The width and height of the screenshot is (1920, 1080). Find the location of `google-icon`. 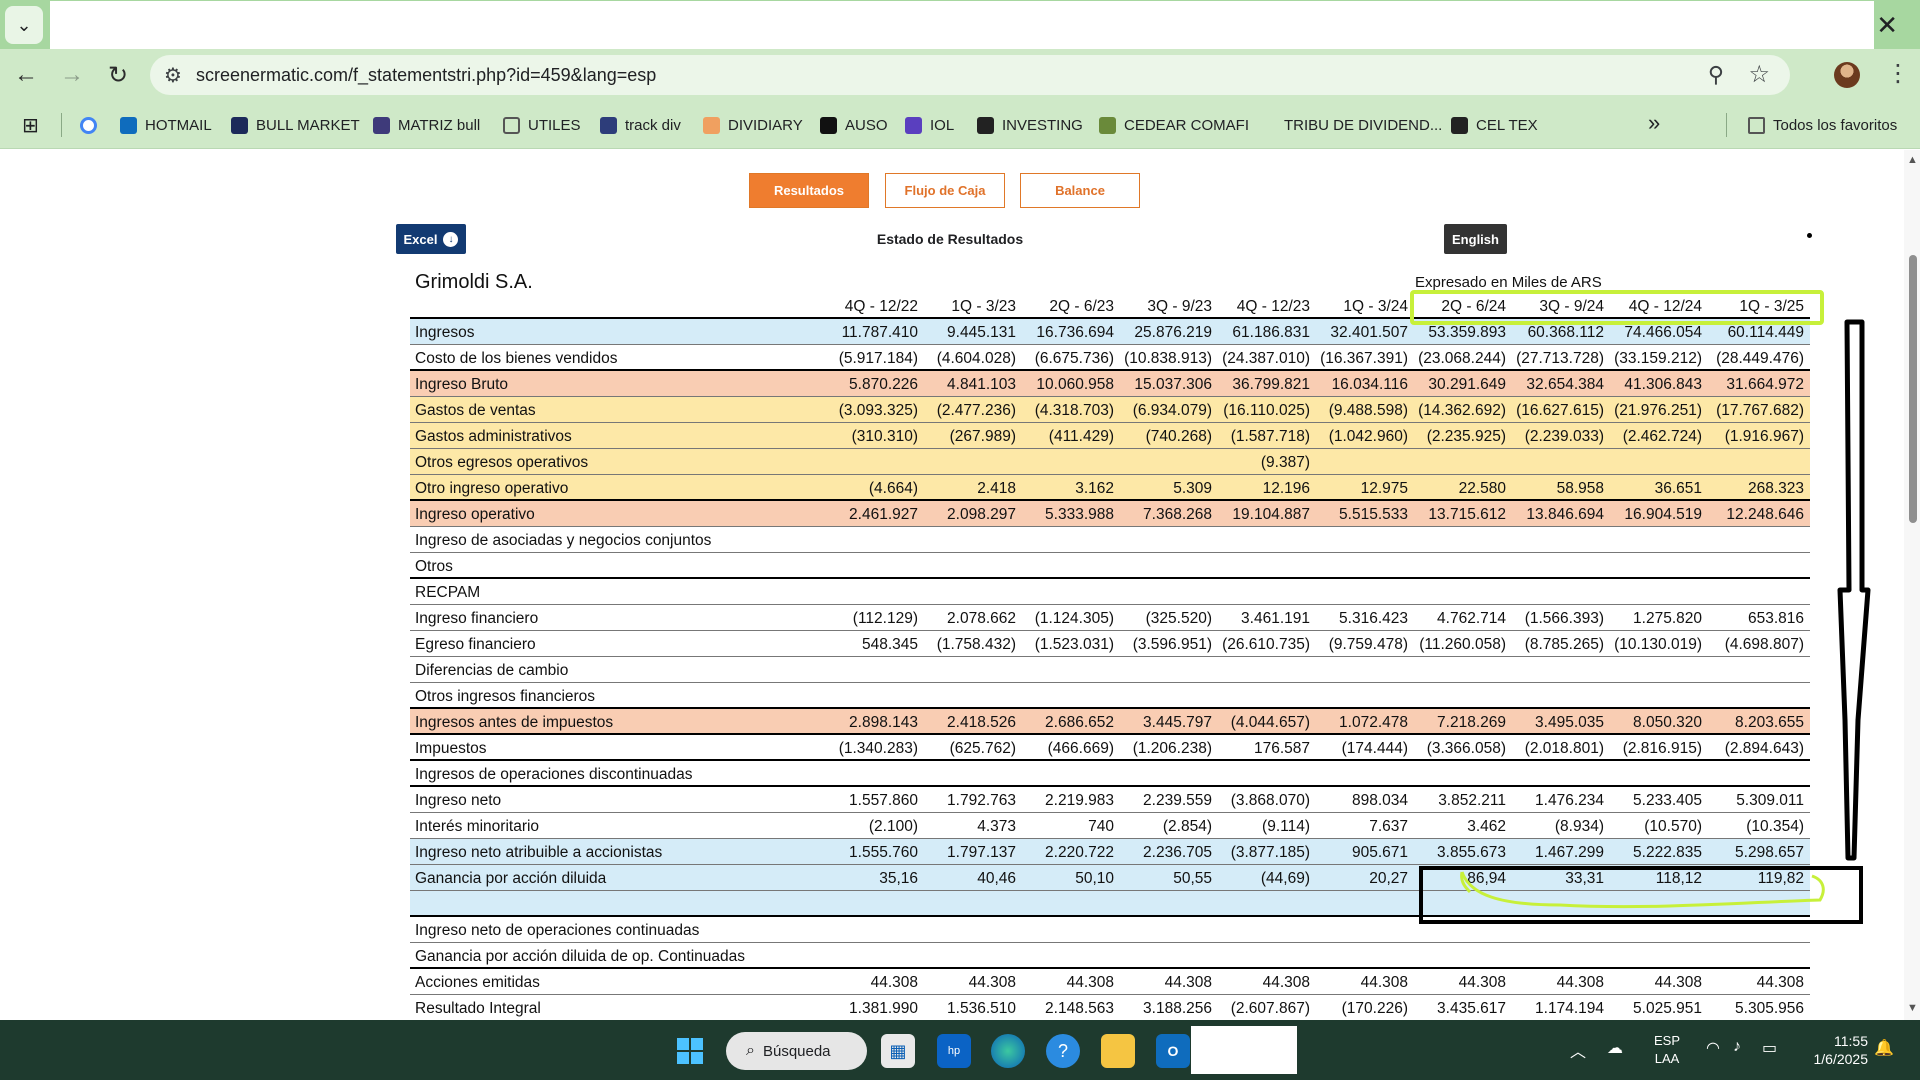

google-icon is located at coordinates (88, 125).